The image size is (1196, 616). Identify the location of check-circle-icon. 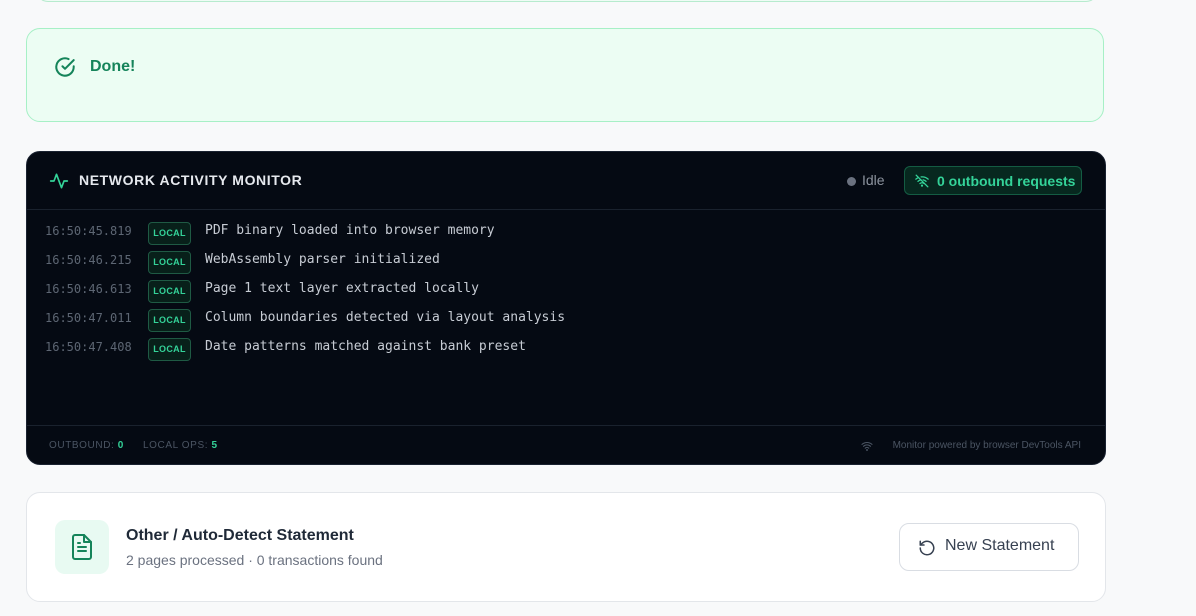
(65, 67).